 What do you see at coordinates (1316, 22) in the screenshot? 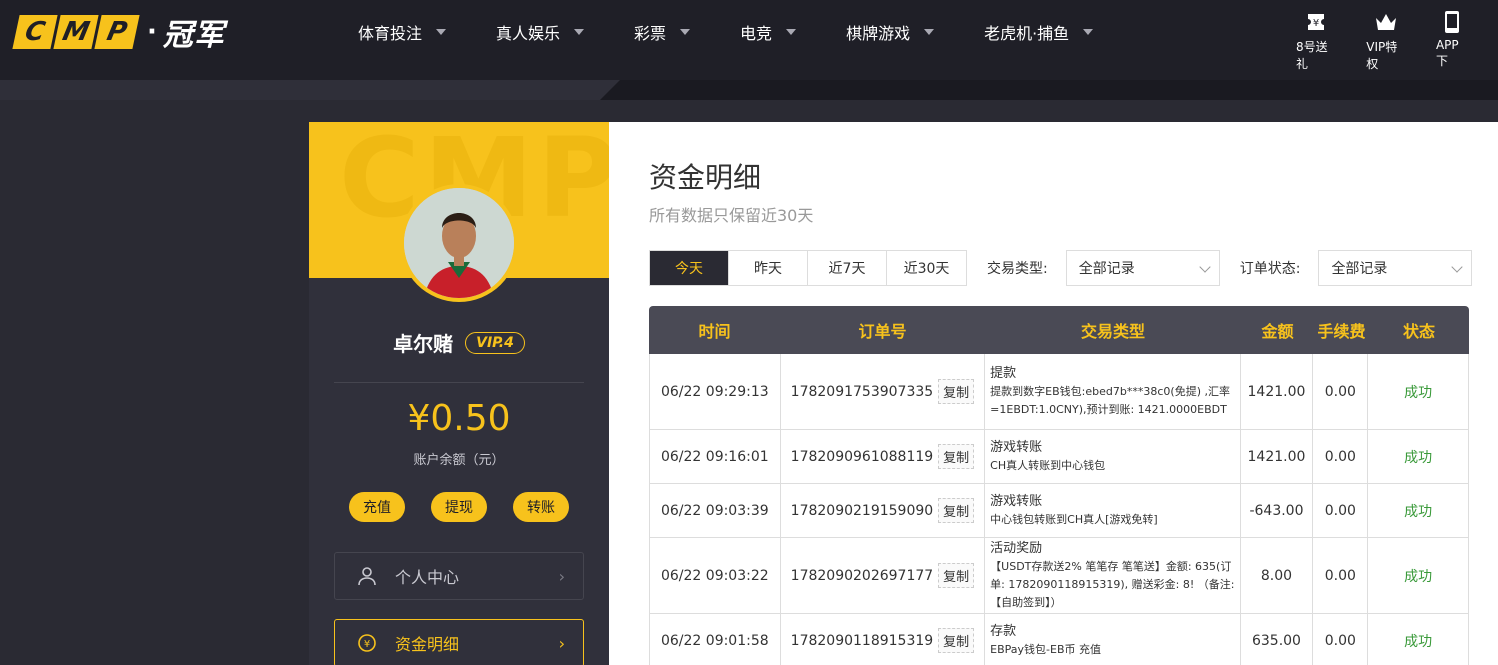
I see `ticket-icon: ¥` at bounding box center [1316, 22].